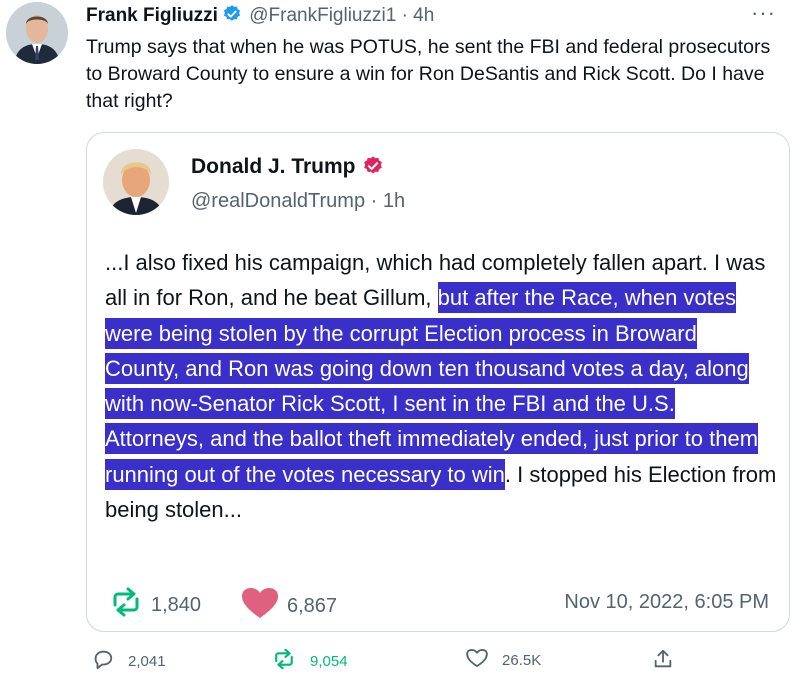 The image size is (800, 688). I want to click on more-icon: ···, so click(763, 13).